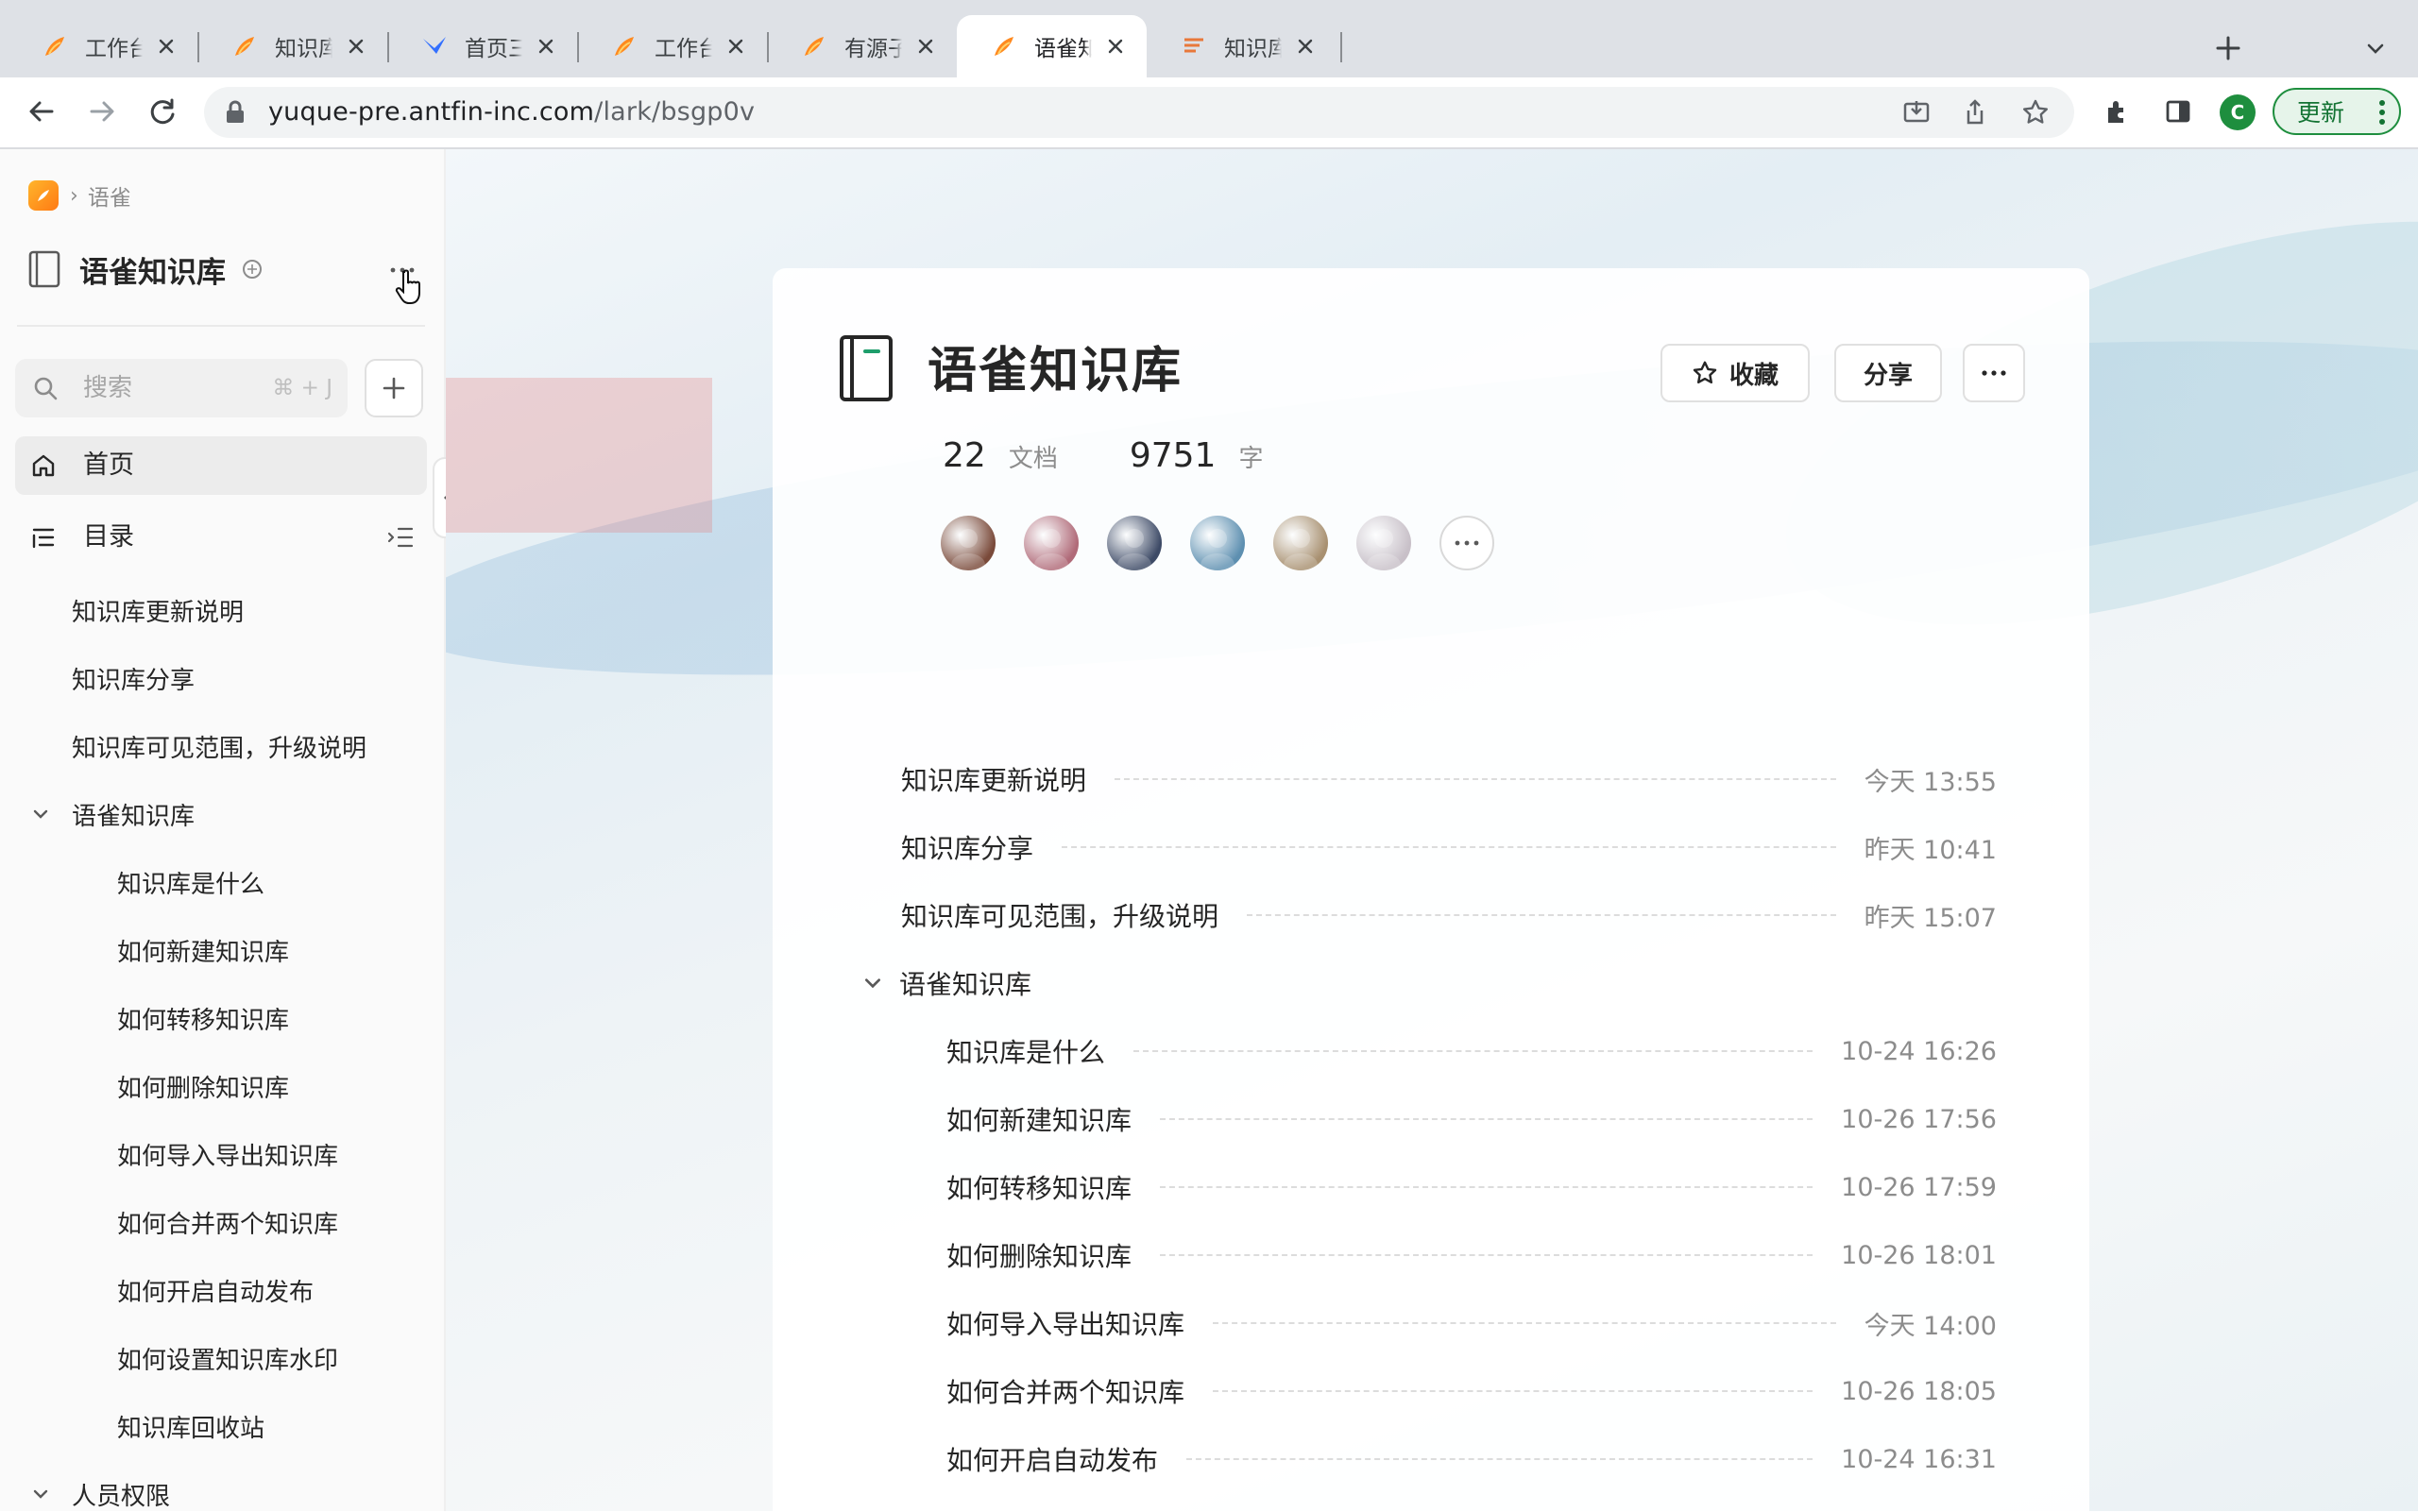 The image size is (2418, 1512). I want to click on reload-icon, so click(162, 111).